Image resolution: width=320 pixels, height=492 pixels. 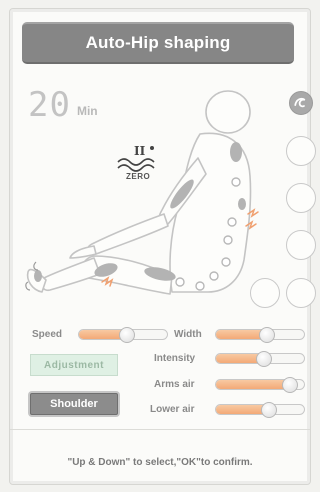 What do you see at coordinates (301, 103) in the screenshot?
I see `wave-mode-icon` at bounding box center [301, 103].